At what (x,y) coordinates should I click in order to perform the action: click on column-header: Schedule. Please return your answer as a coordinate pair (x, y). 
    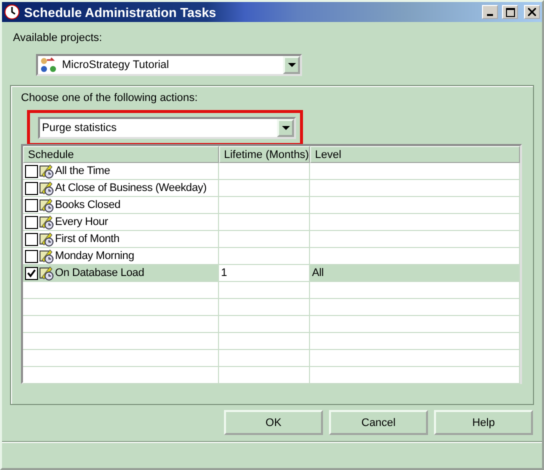
    Looking at the image, I should click on (121, 154).